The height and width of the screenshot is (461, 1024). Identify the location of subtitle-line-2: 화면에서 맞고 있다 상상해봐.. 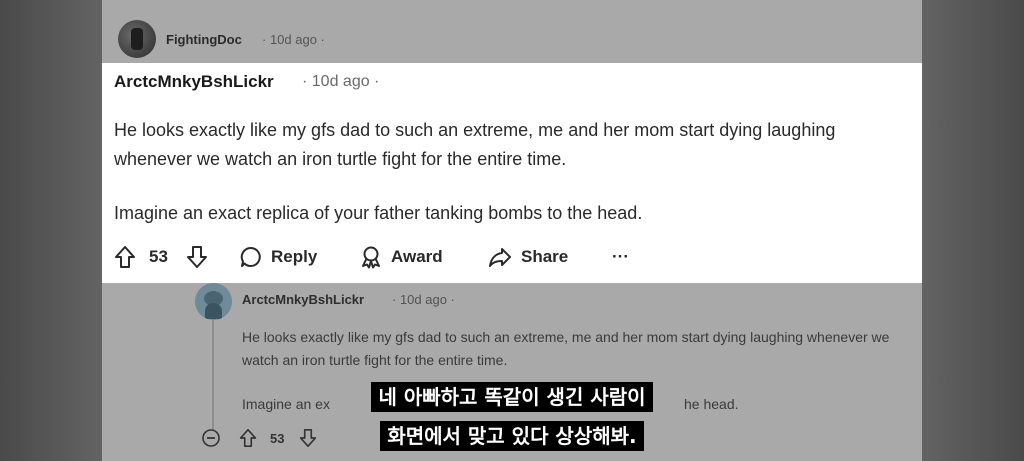
(512, 435).